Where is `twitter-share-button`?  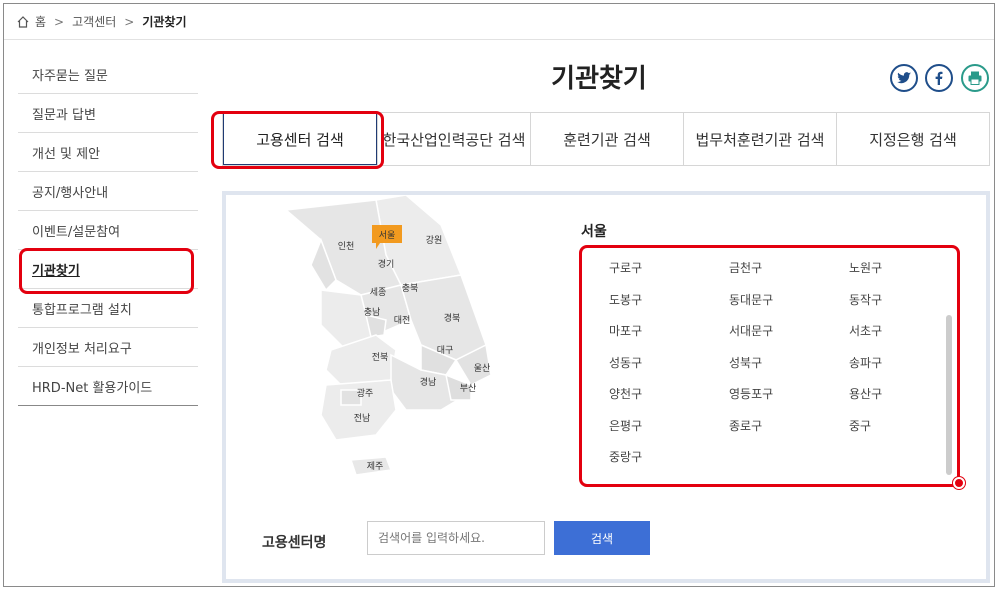
twitter-share-button is located at coordinates (904, 78).